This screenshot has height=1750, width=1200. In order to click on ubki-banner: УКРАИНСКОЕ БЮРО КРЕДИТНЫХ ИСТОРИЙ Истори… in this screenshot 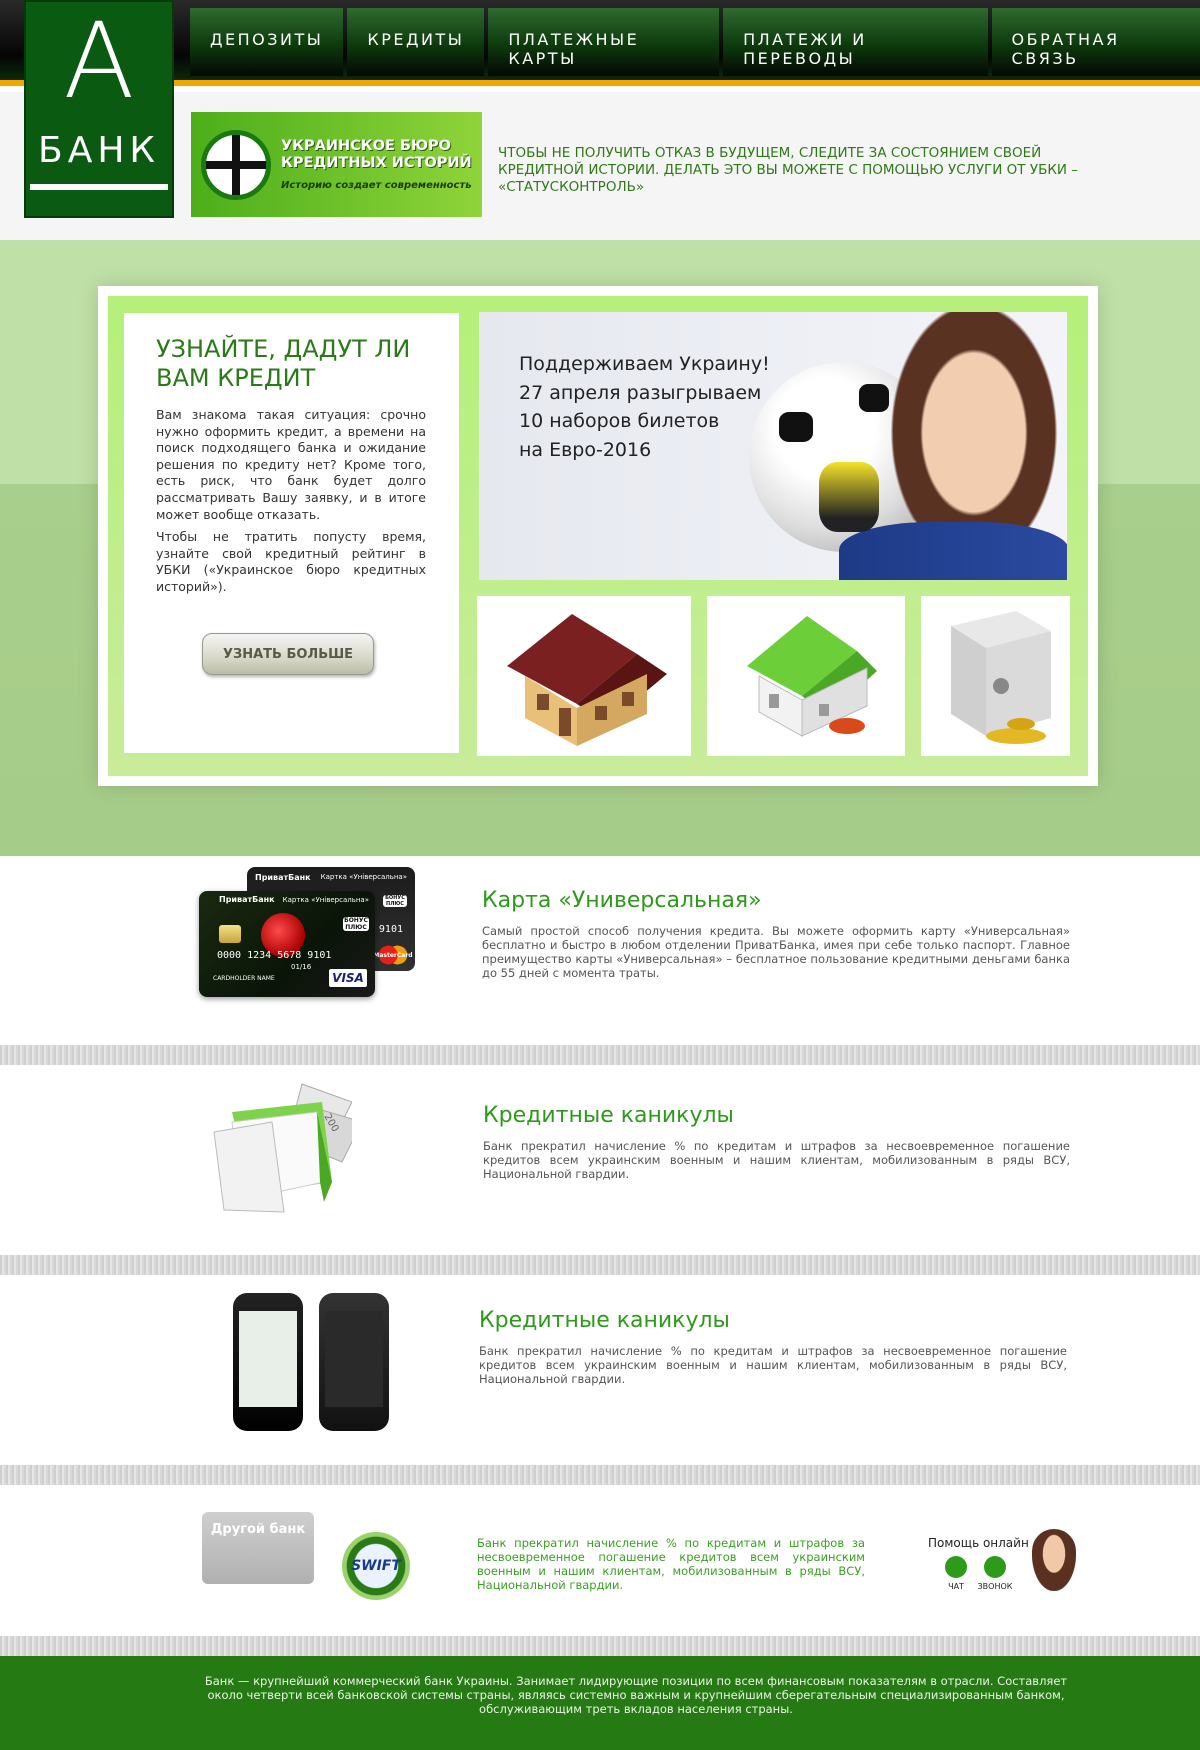, I will do `click(336, 164)`.